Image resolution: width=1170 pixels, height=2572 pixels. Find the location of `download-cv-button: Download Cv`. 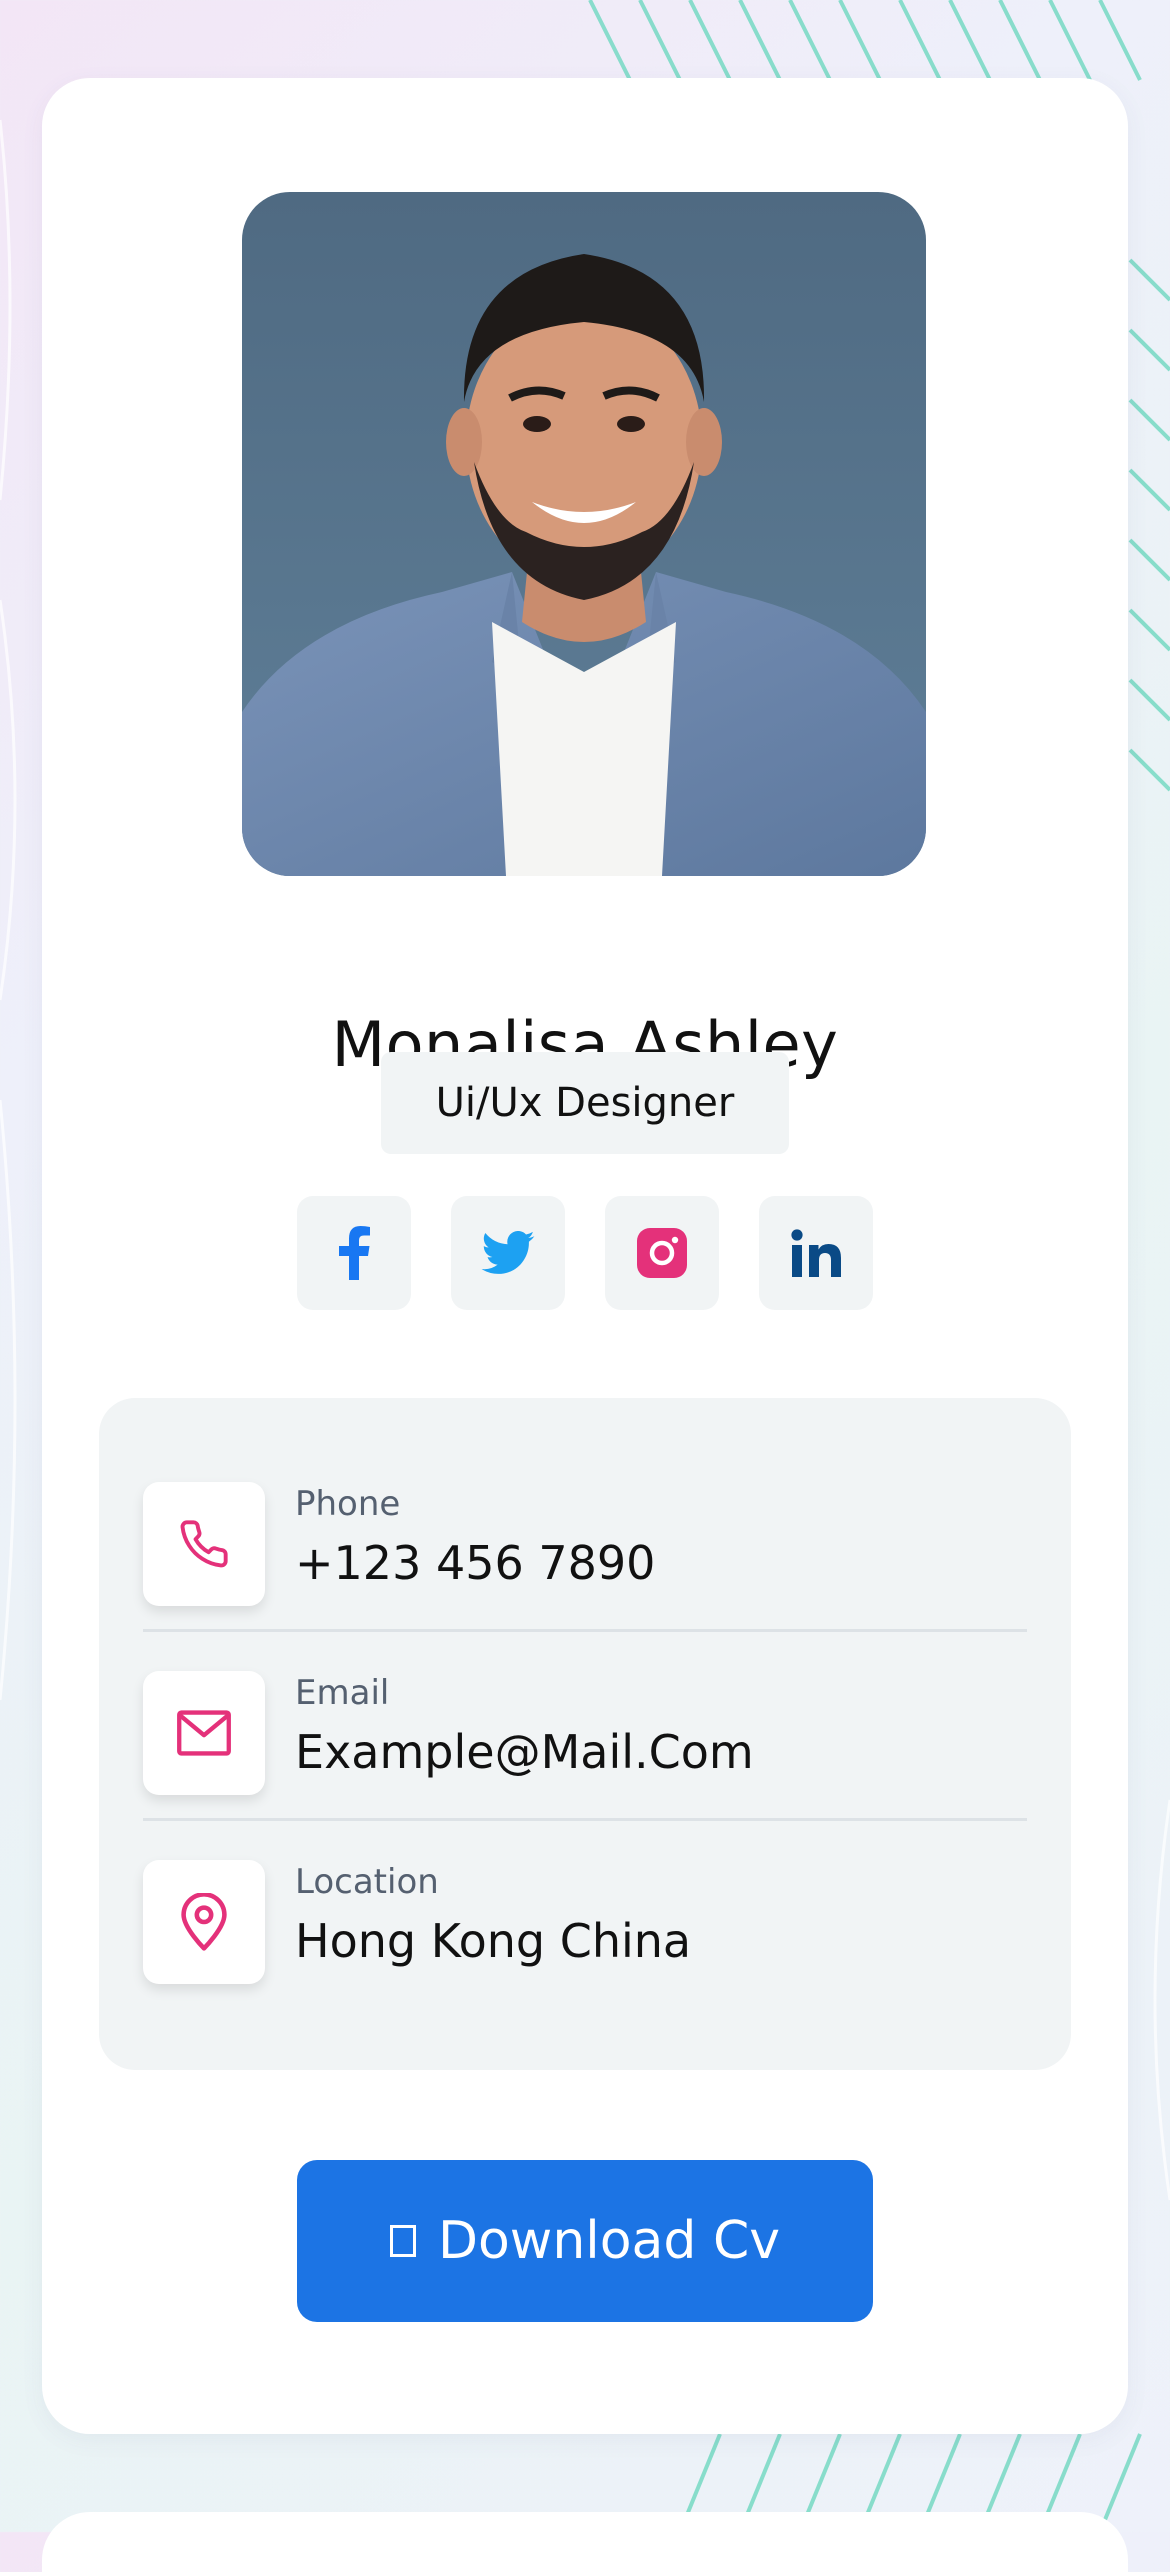

download-cv-button: Download Cv is located at coordinates (585, 2241).